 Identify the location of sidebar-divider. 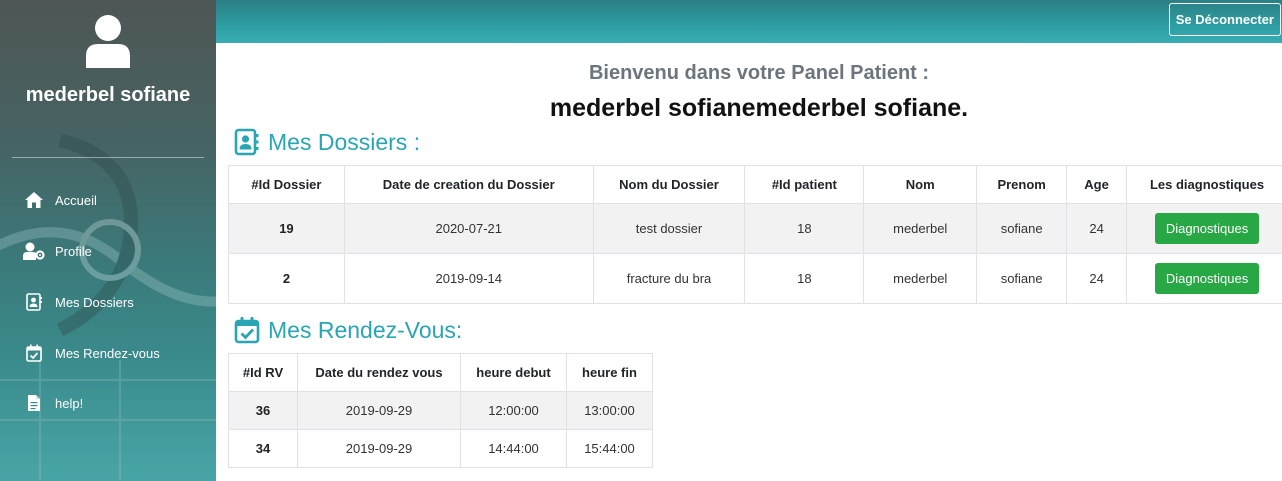
(108, 157).